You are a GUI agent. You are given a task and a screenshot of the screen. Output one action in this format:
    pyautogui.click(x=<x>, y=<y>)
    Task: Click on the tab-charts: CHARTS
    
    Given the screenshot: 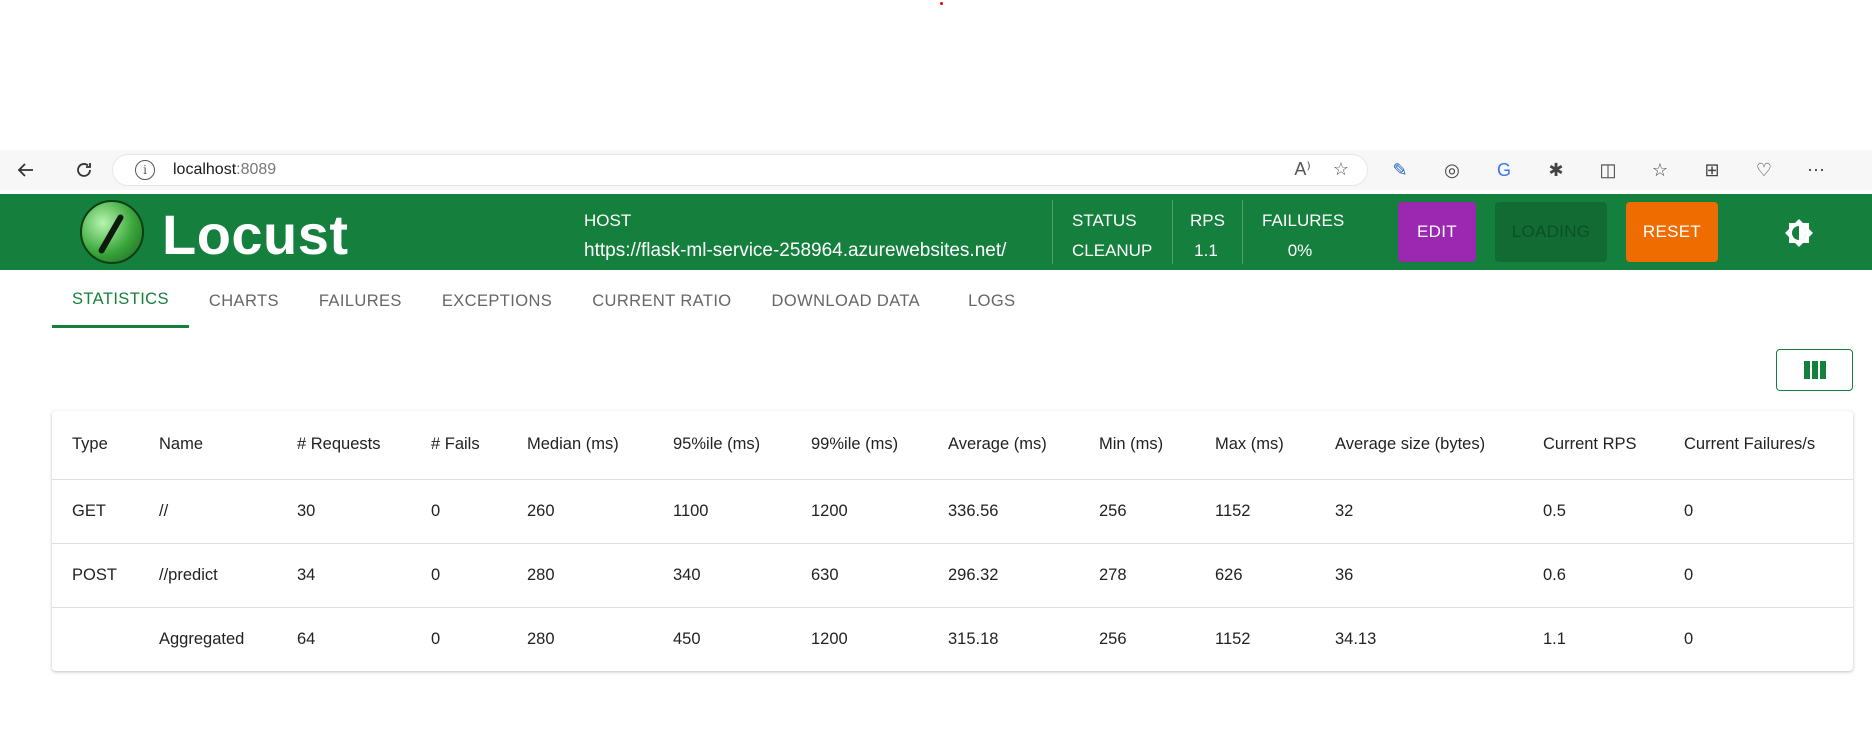 What is the action you would take?
    pyautogui.click(x=244, y=301)
    